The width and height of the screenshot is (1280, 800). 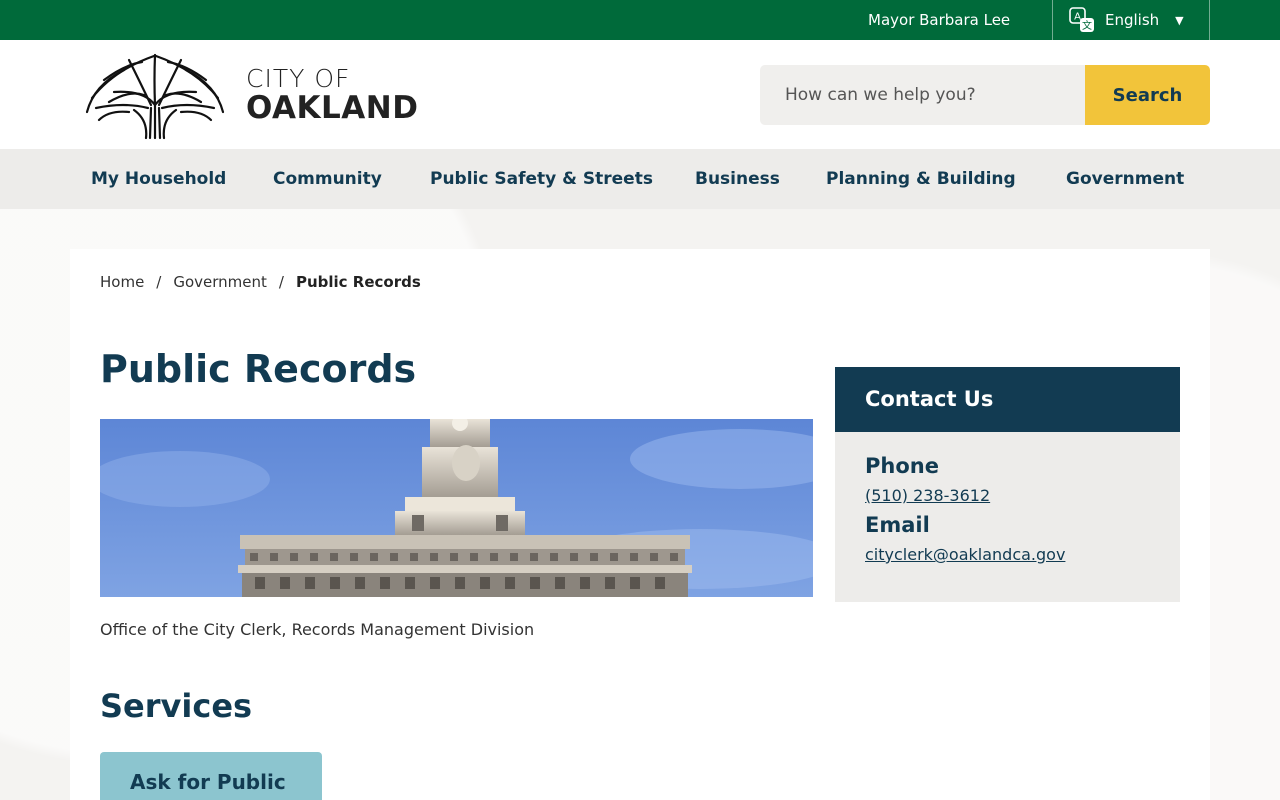 I want to click on page-title: Public Records, so click(x=258, y=369).